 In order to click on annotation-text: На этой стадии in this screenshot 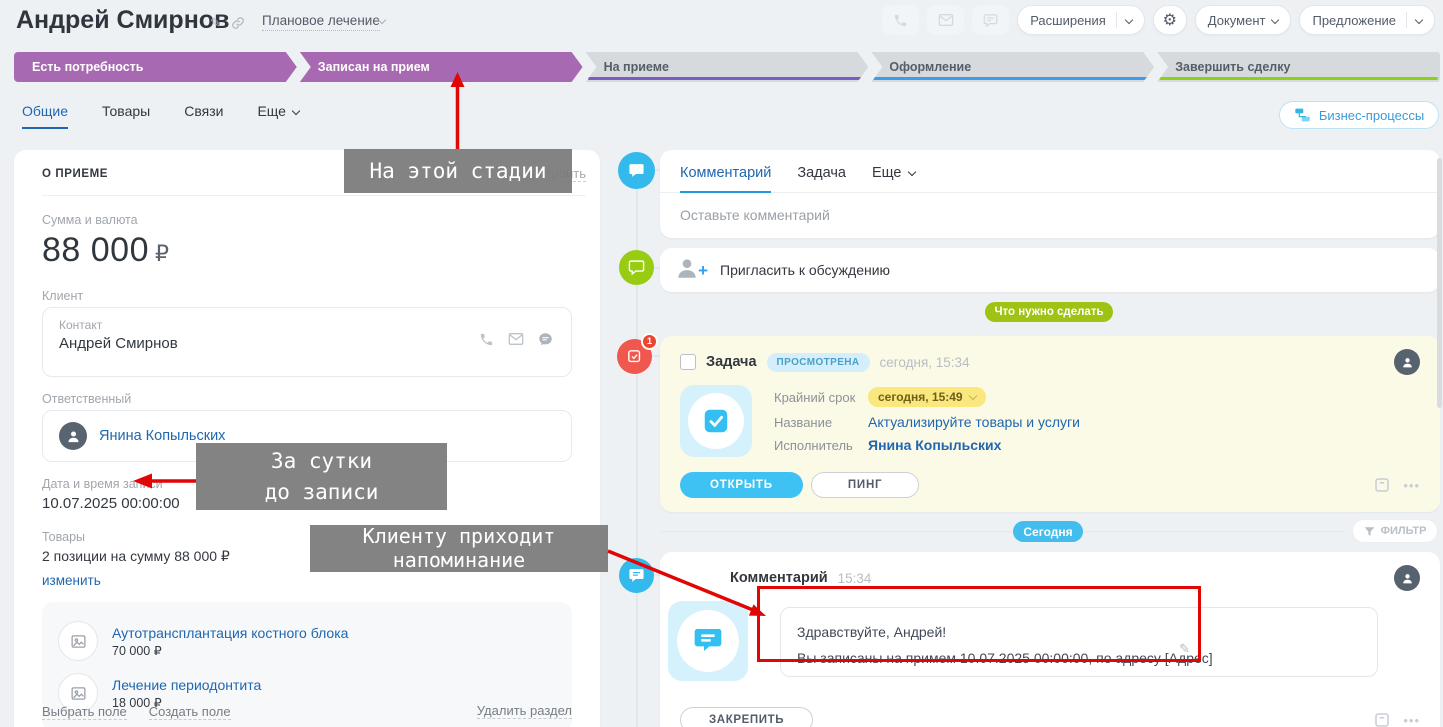, I will do `click(458, 171)`.